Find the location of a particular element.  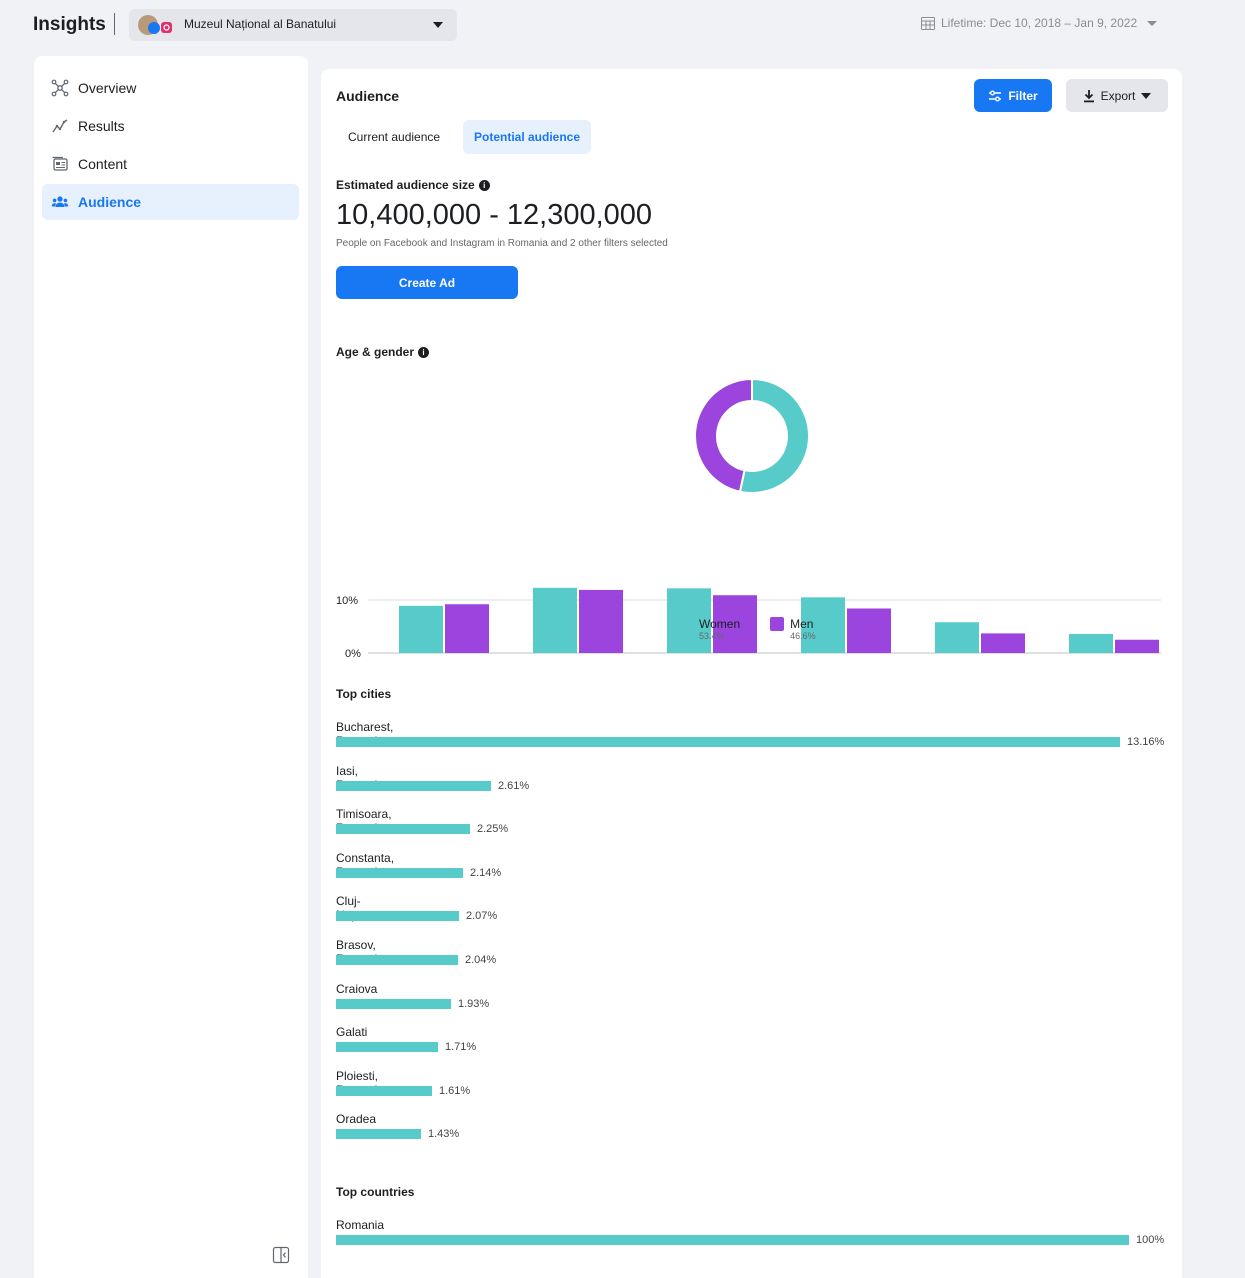

legend-swatch-men is located at coordinates (777, 624).